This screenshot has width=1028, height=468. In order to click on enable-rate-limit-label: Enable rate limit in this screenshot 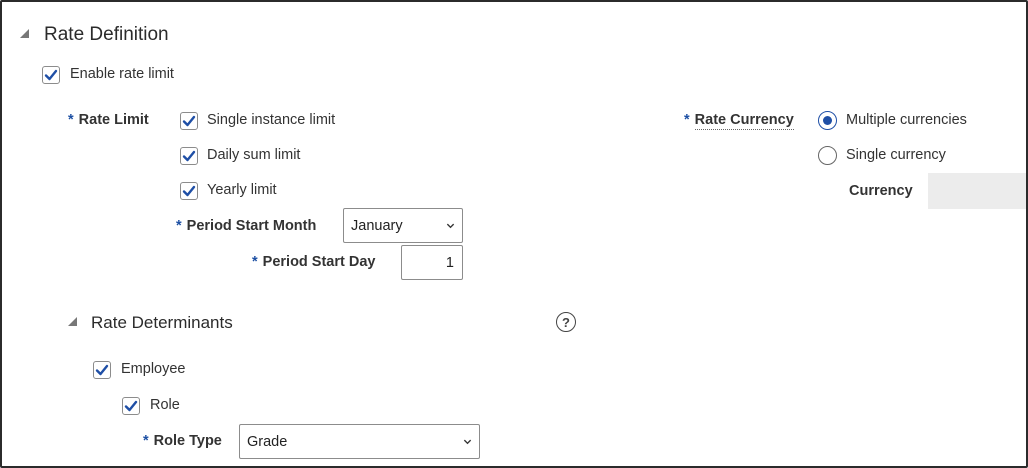, I will do `click(122, 74)`.